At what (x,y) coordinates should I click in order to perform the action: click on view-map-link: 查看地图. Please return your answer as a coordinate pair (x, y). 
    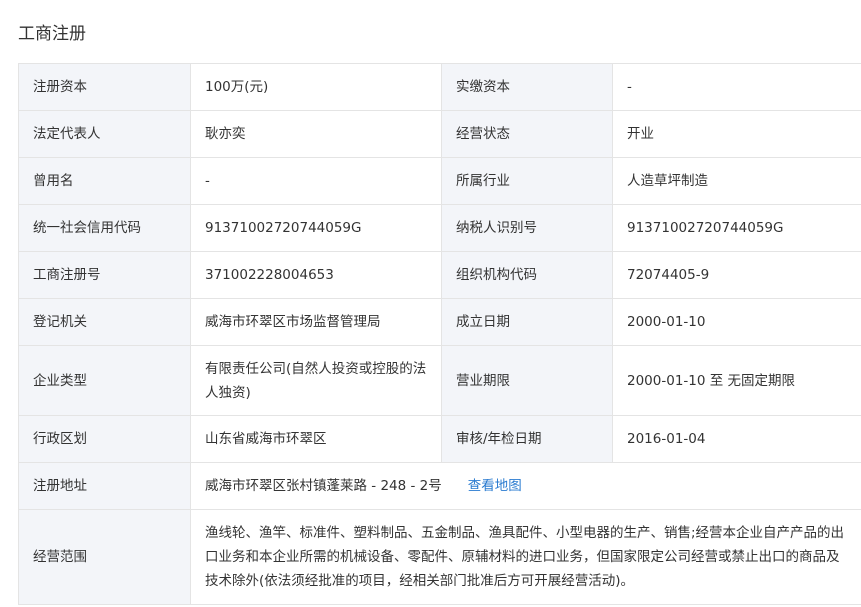
    Looking at the image, I should click on (495, 486).